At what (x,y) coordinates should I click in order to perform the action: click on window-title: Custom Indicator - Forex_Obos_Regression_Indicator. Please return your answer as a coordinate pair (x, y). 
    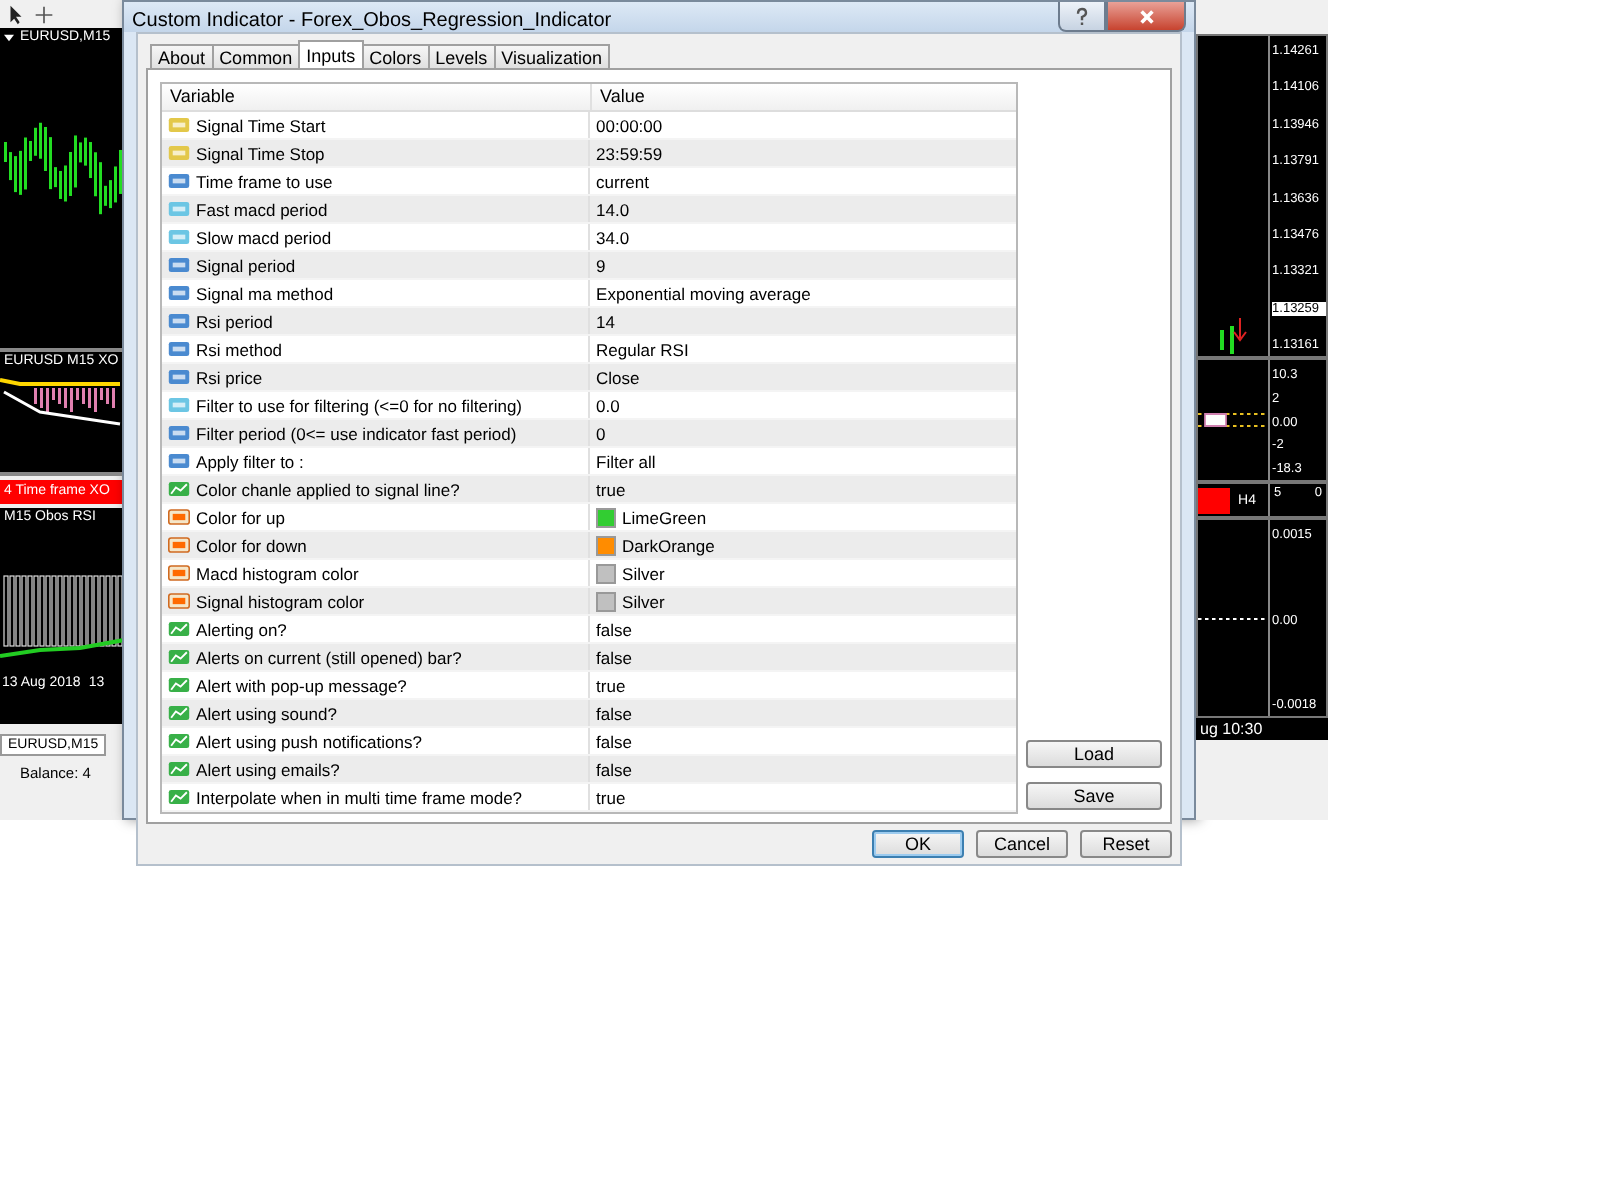
    Looking at the image, I should click on (372, 20).